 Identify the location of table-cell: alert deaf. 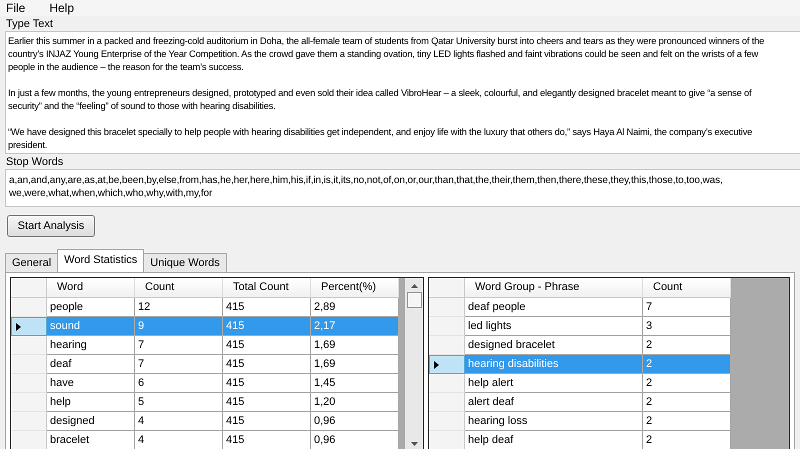
(554, 402).